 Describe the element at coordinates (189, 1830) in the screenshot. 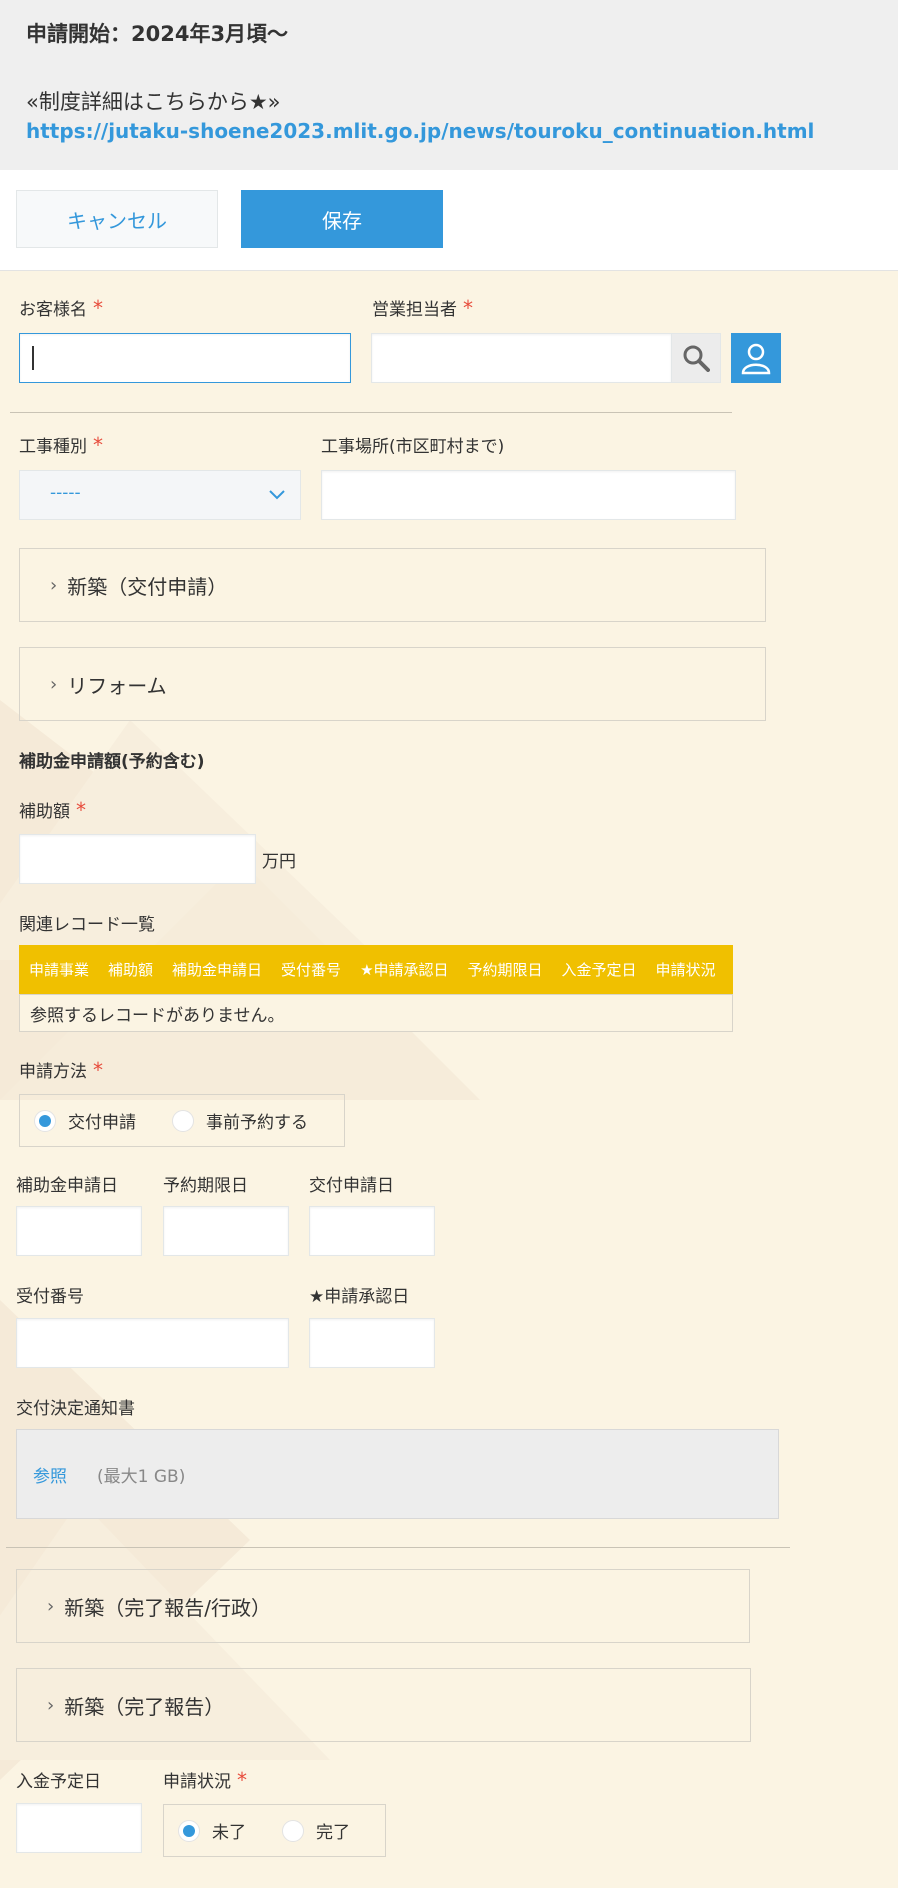

I see `radio-status-incomplete` at that location.